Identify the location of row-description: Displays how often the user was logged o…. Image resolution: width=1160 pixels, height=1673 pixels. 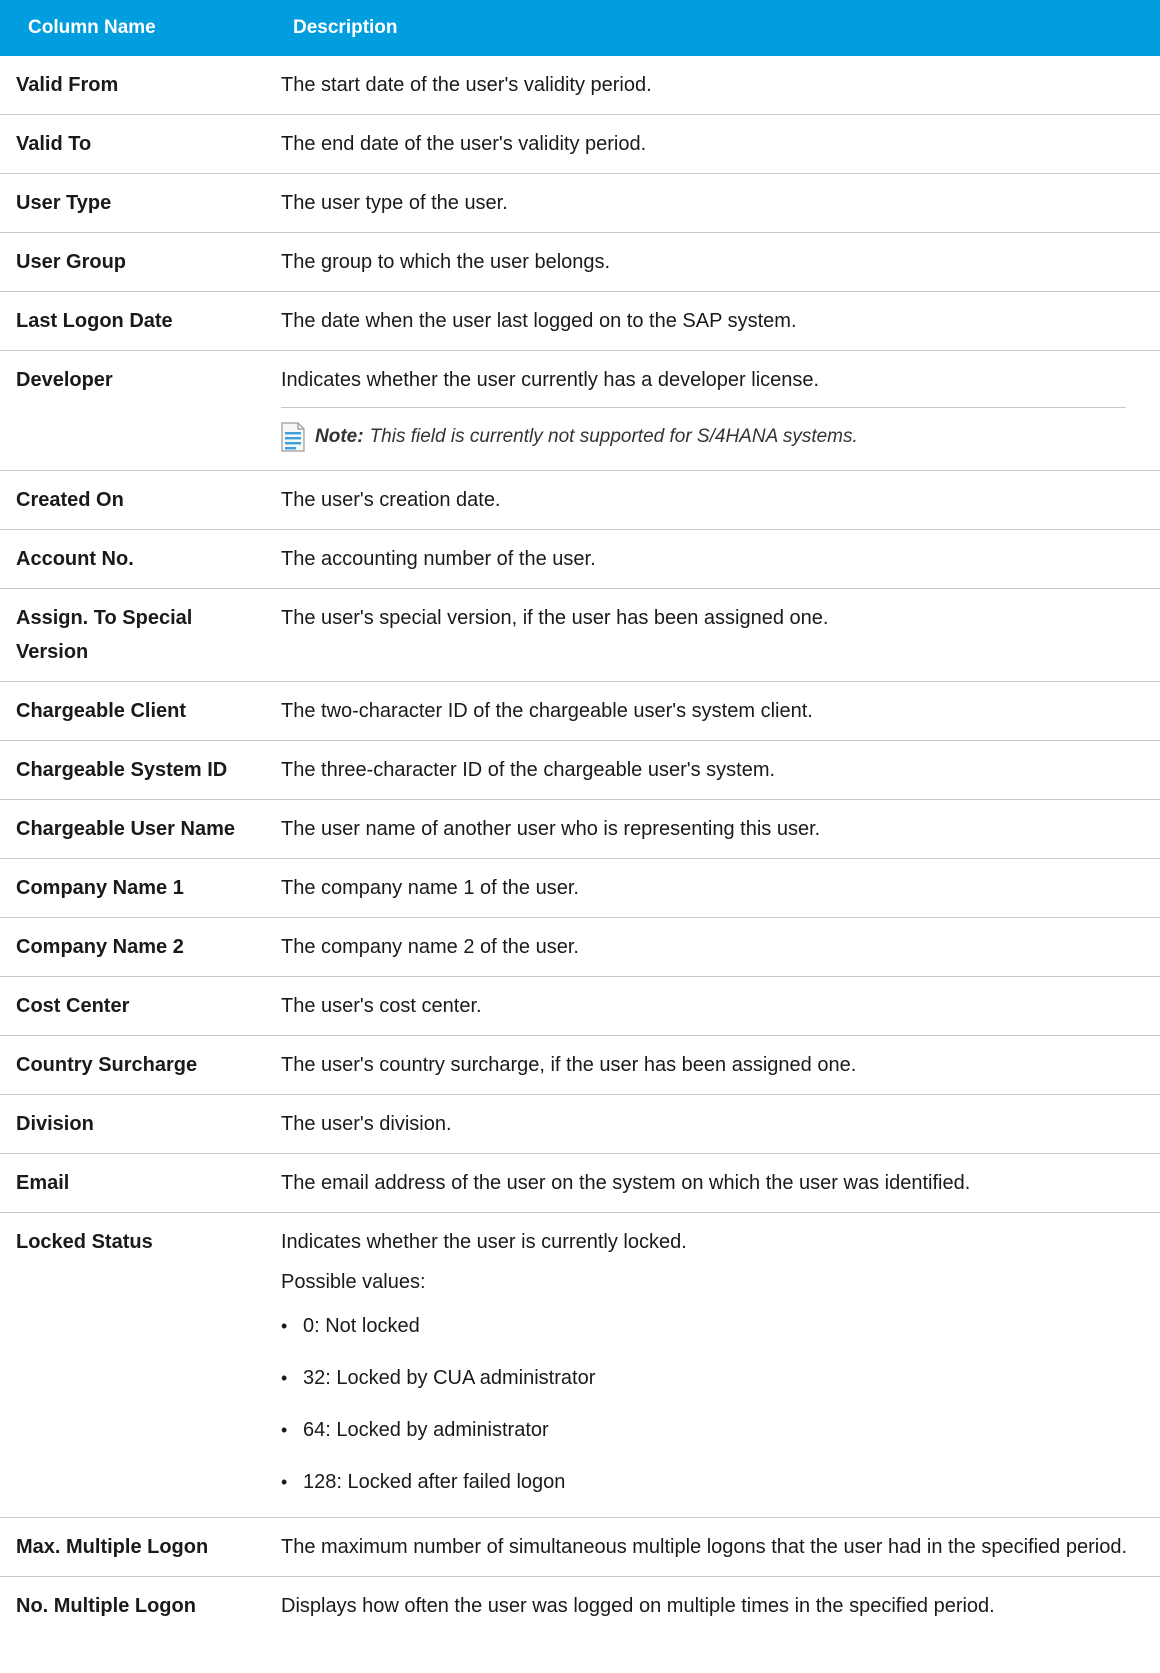
(638, 1606).